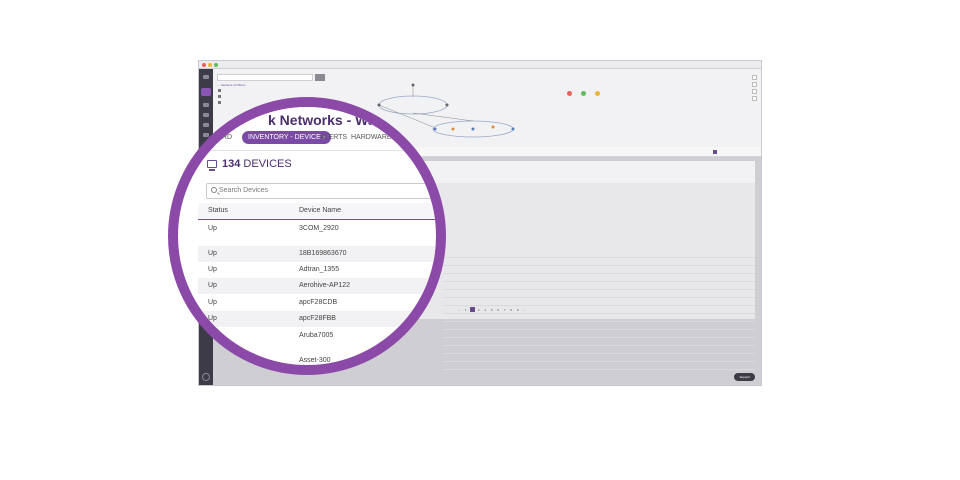 The image size is (960, 480). Describe the element at coordinates (204, 65) in the screenshot. I see `close-window-button` at that location.